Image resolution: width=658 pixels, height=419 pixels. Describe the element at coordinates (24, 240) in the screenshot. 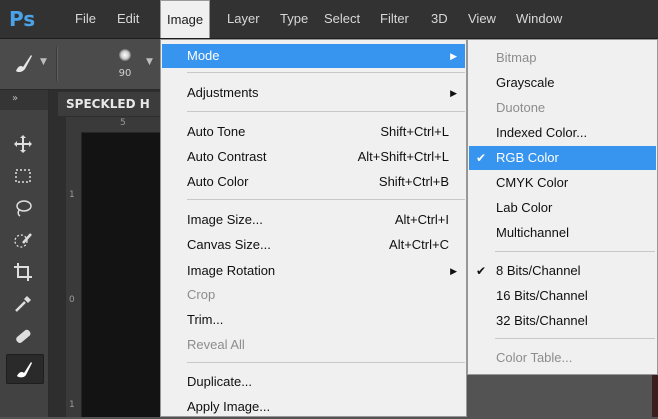

I see `quick-selection-tool-icon` at that location.